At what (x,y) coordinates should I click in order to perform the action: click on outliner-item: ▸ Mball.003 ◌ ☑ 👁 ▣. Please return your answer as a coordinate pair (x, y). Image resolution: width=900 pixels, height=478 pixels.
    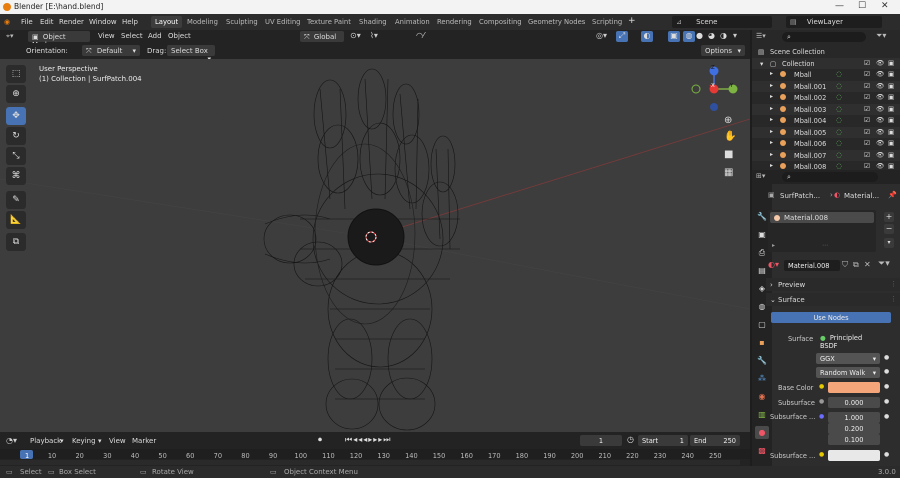
    Looking at the image, I should click on (826, 109).